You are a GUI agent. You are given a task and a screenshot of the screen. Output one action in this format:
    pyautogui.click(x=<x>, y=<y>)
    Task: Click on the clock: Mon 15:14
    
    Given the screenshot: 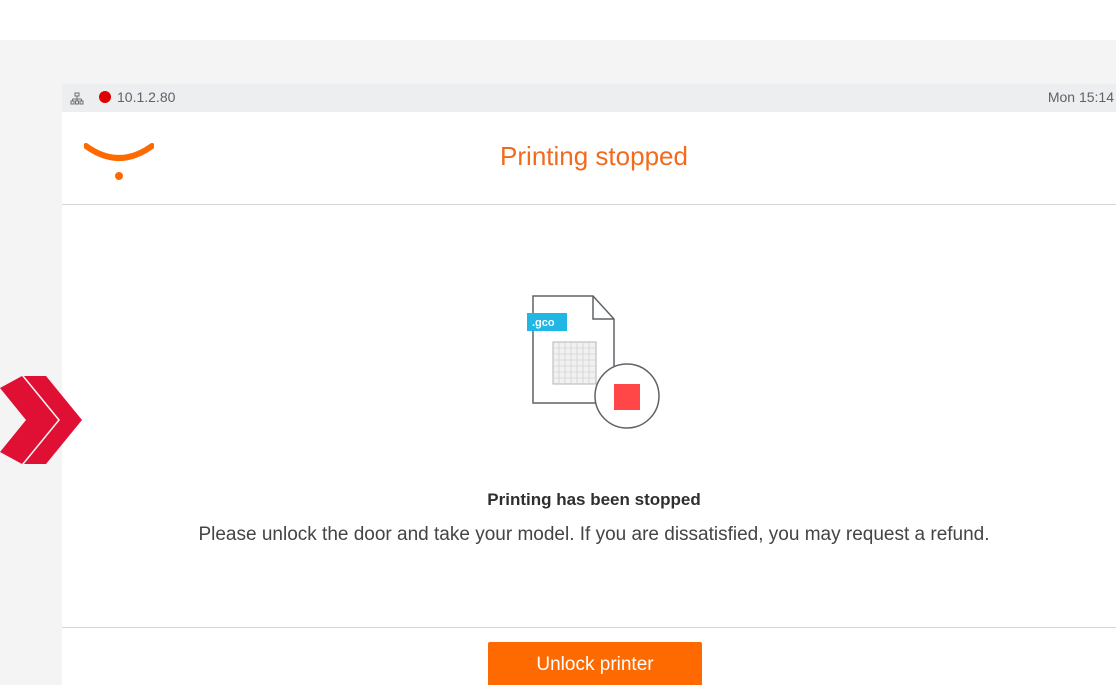 What is the action you would take?
    pyautogui.click(x=1080, y=97)
    